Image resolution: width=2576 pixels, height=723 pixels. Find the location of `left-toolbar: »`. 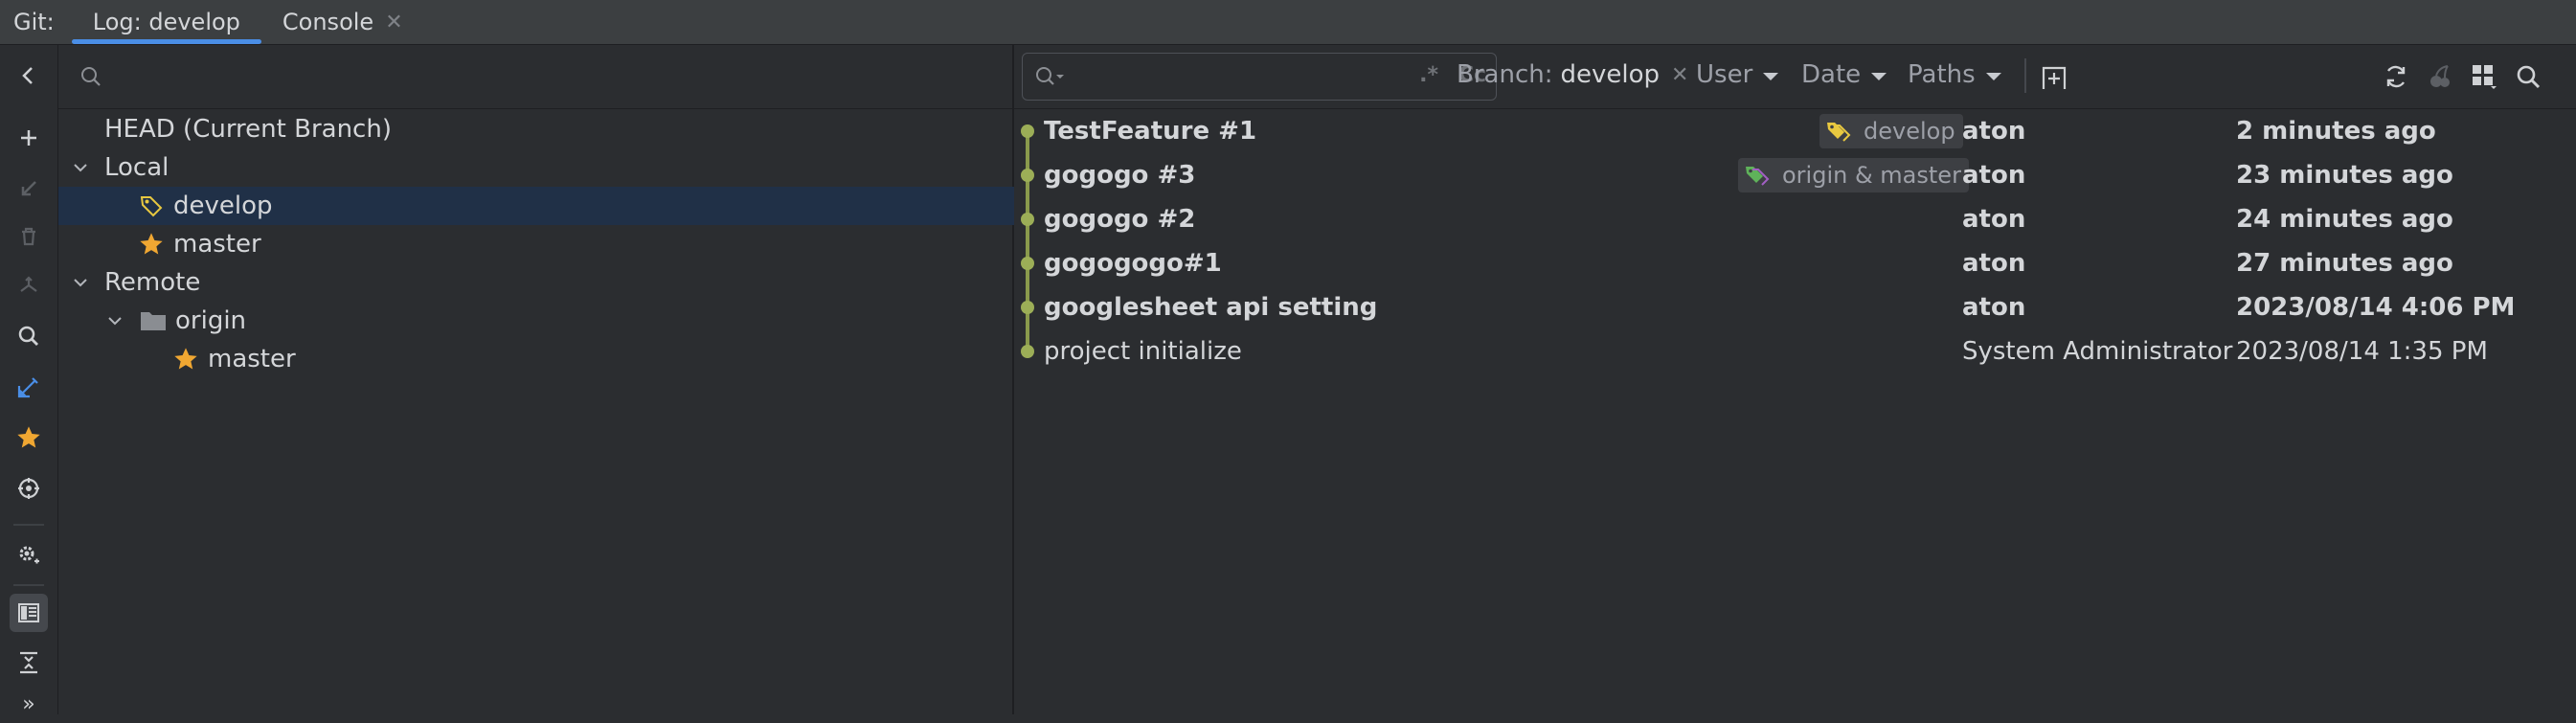

left-toolbar: » is located at coordinates (29, 380).